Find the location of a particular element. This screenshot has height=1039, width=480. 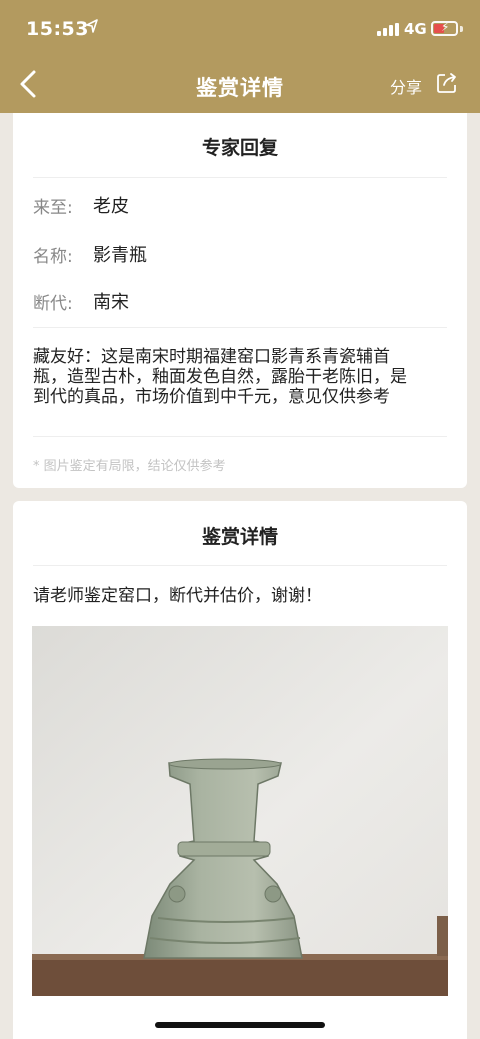

signal-icon is located at coordinates (388, 29).